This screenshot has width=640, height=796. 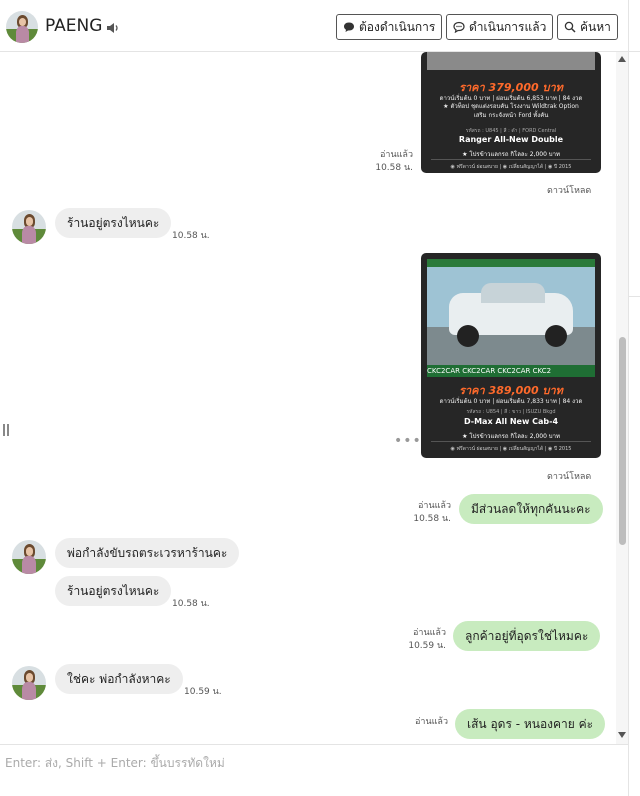 I want to click on resize-handle-icon, so click(x=6, y=430).